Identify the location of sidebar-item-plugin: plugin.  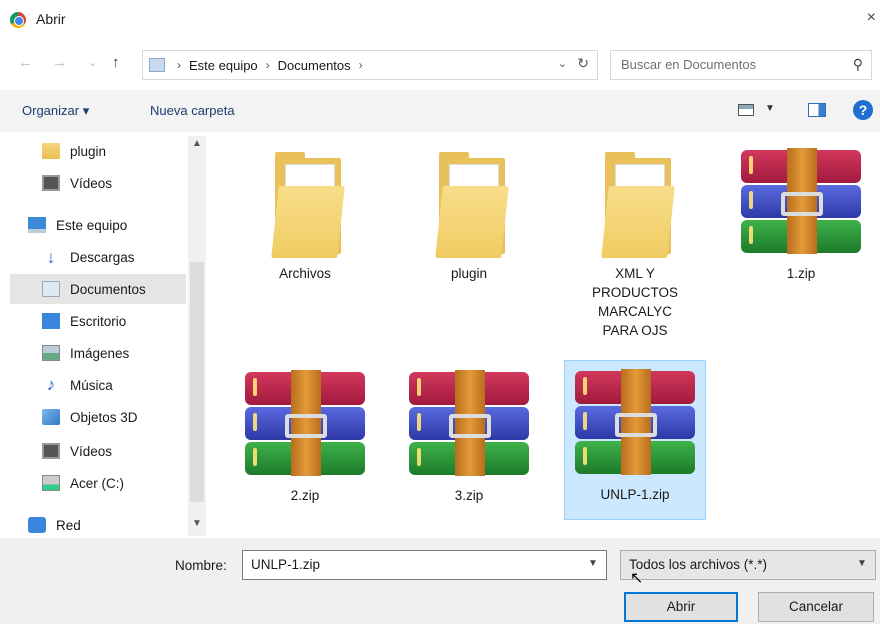
(114, 151).